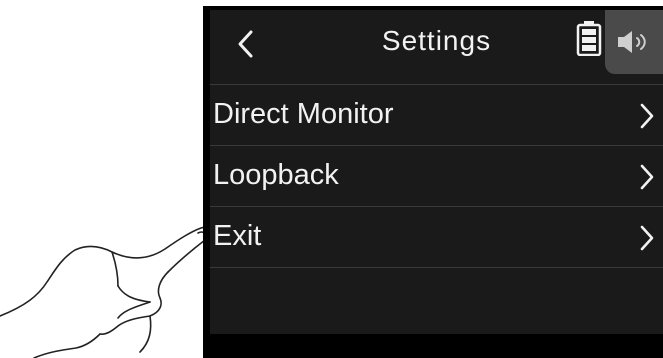  What do you see at coordinates (246, 44) in the screenshot?
I see `chevron-left-icon` at bounding box center [246, 44].